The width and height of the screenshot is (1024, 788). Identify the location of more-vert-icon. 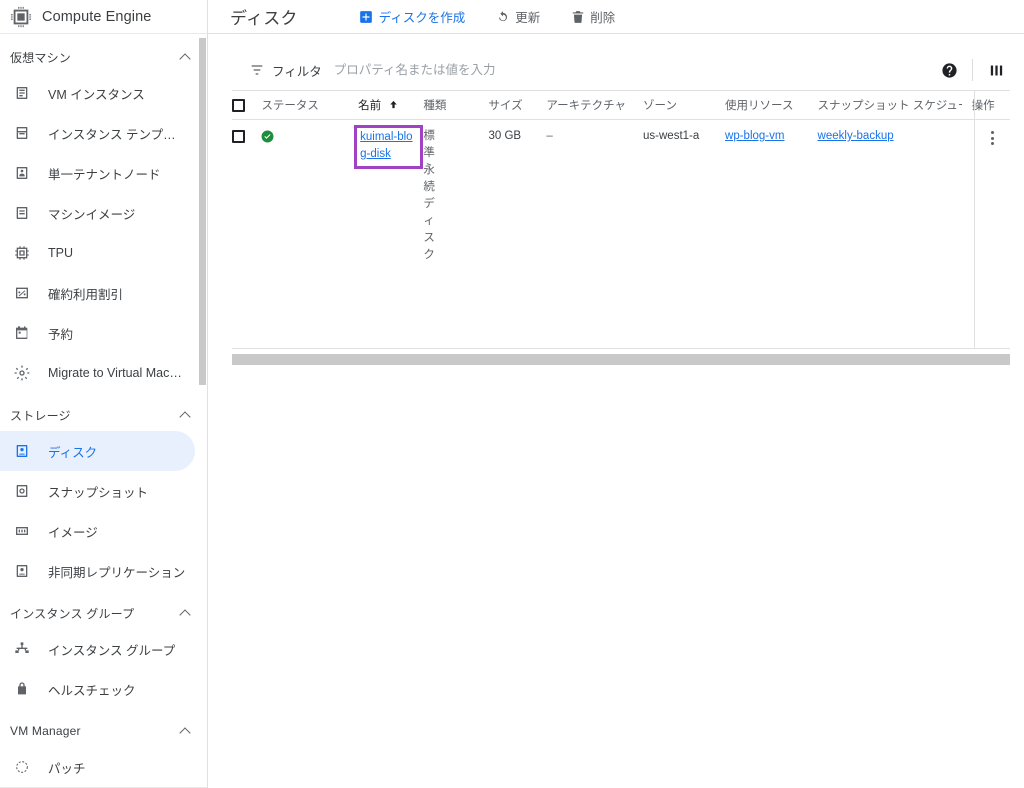
(993, 137).